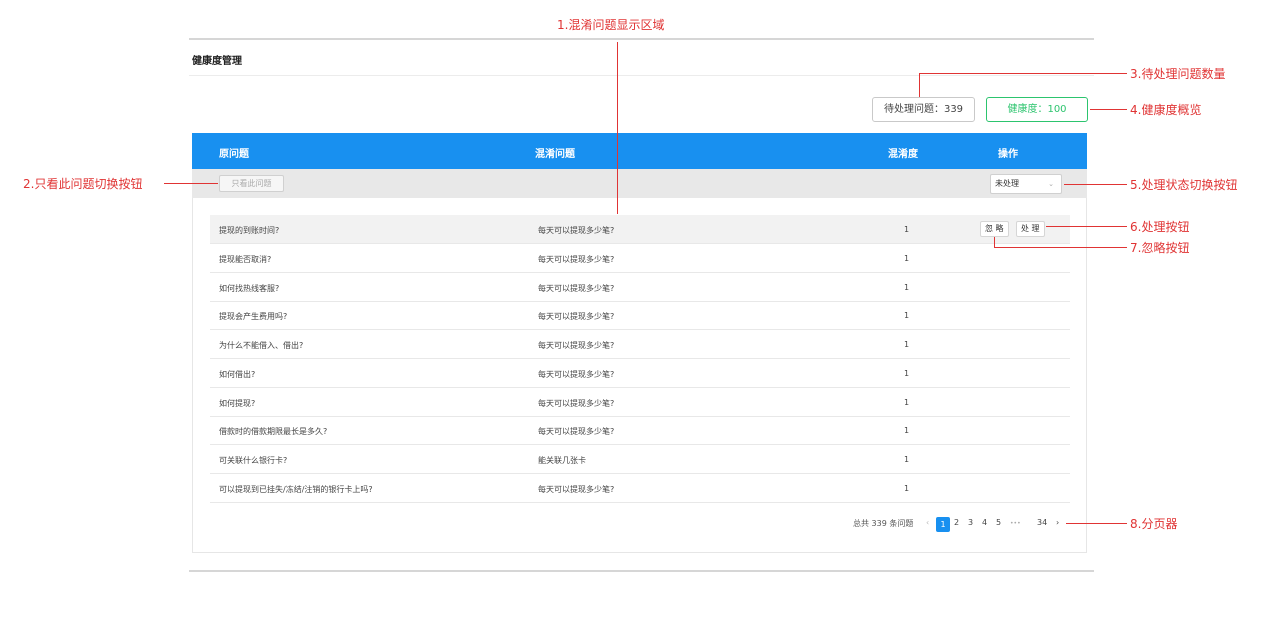 The image size is (1269, 617). I want to click on annotation-5-line, so click(1095, 184).